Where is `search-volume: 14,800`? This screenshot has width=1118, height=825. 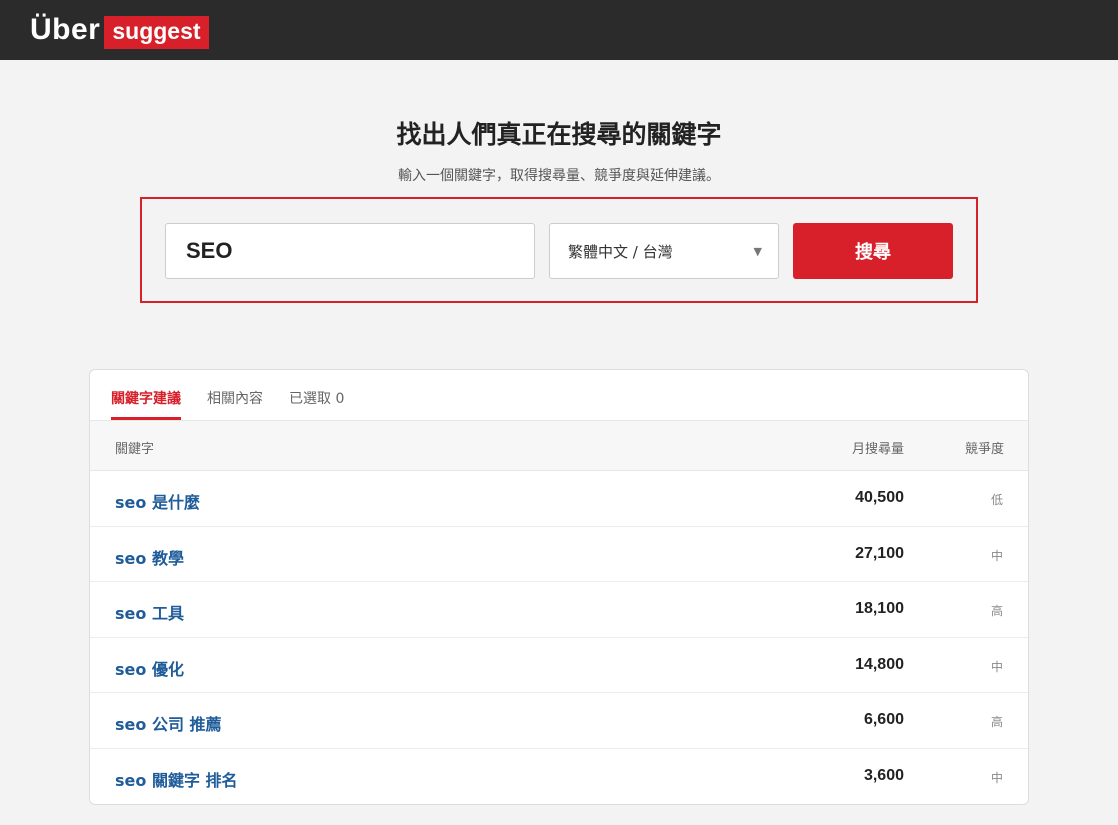 search-volume: 14,800 is located at coordinates (879, 664).